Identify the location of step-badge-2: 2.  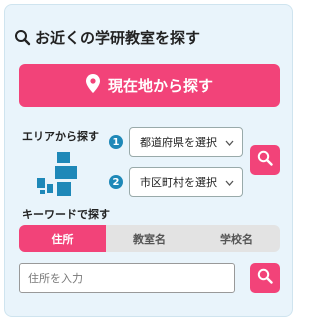
(116, 182).